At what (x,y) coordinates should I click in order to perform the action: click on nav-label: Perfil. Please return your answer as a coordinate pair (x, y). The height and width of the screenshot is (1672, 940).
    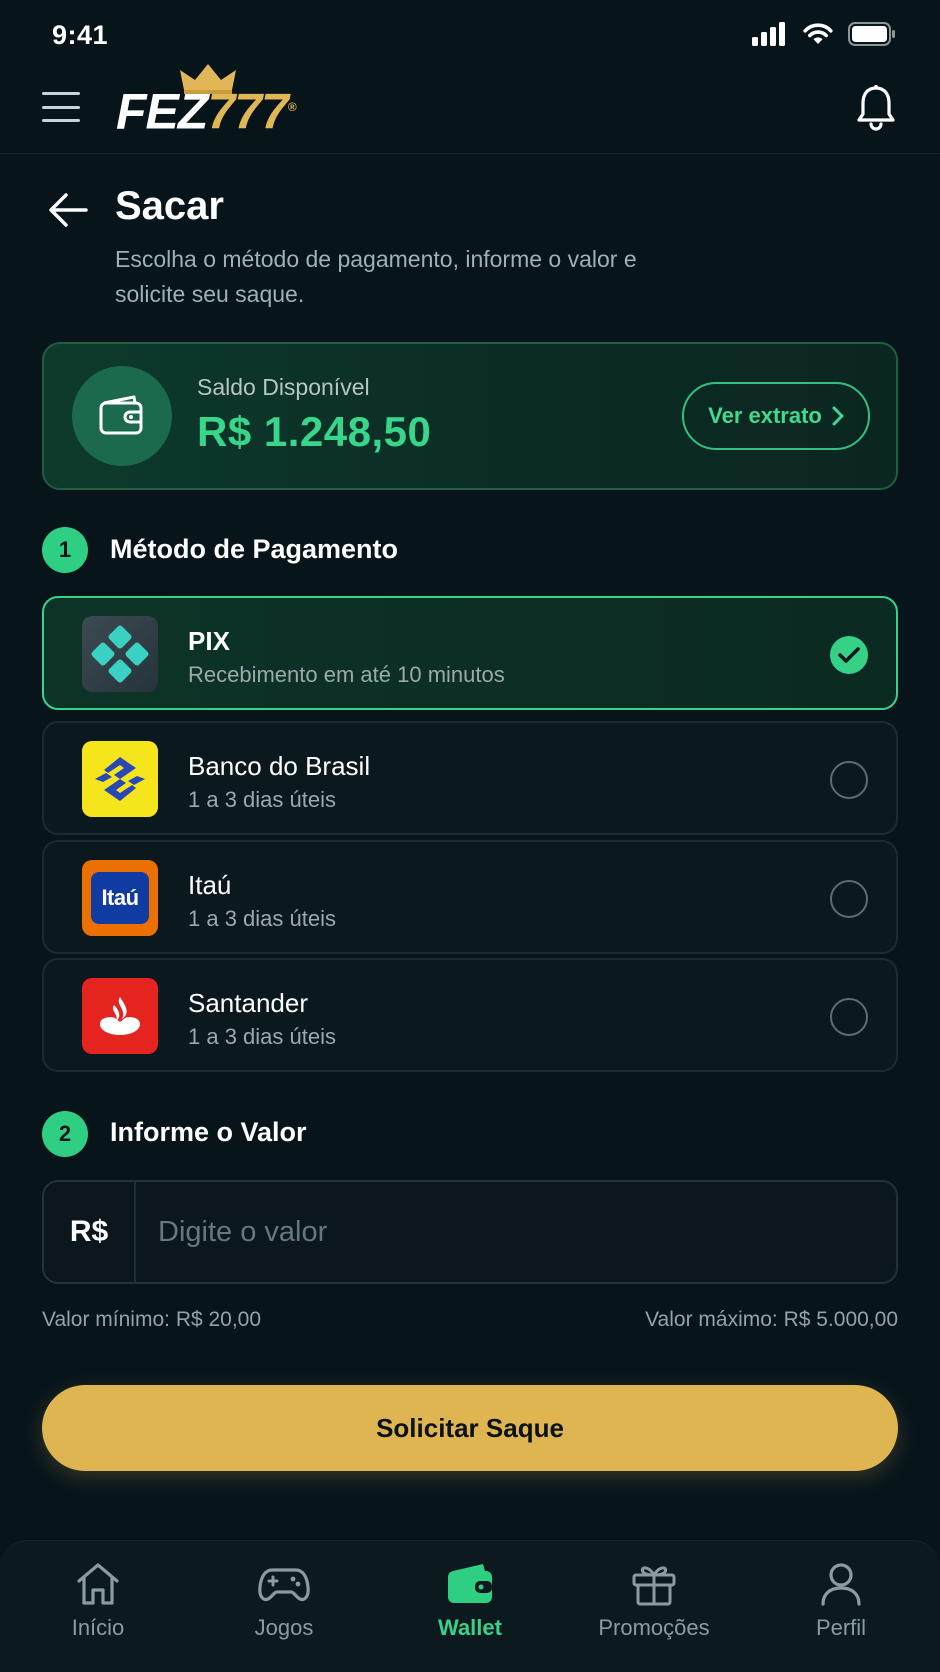
    Looking at the image, I should click on (841, 1627).